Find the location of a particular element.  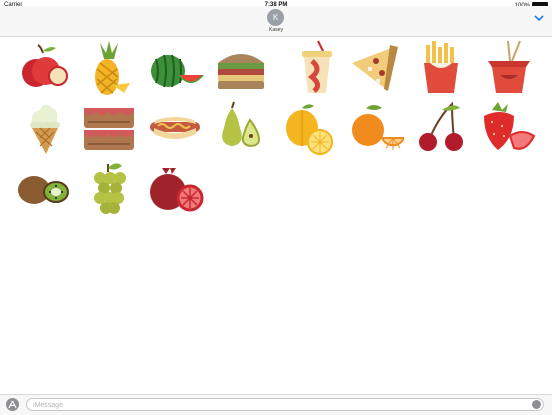

lemon-sticker is located at coordinates (309, 127).